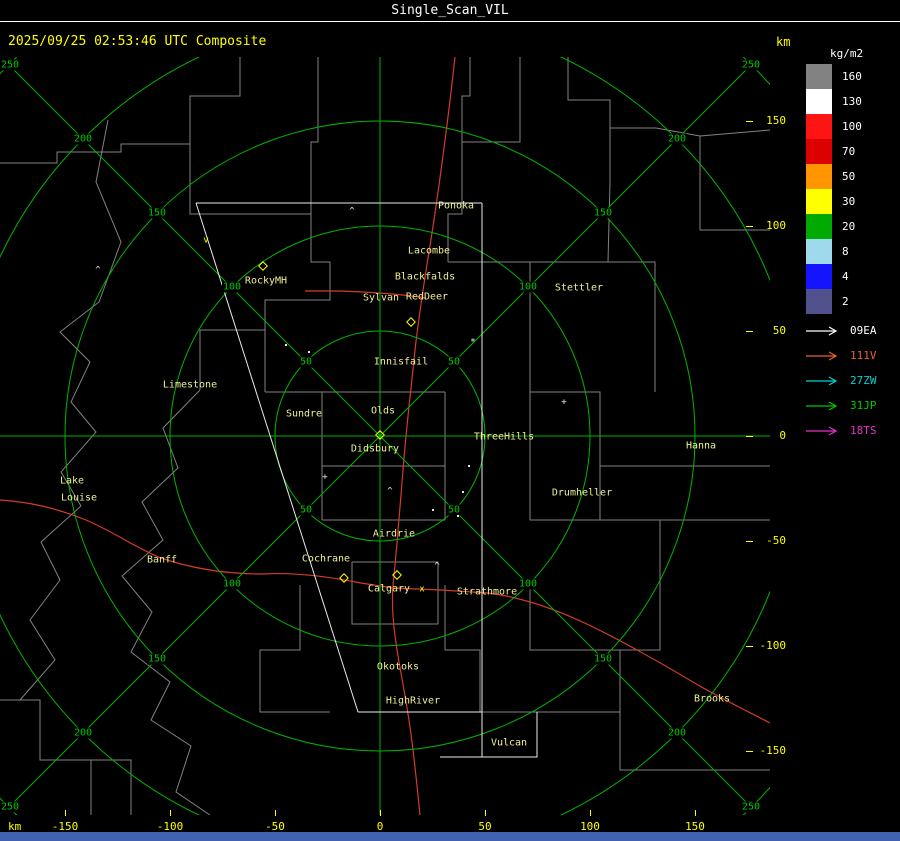 This screenshot has height=841, width=900. Describe the element at coordinates (834, 101) in the screenshot. I see `legend-scale-row: 130` at that location.